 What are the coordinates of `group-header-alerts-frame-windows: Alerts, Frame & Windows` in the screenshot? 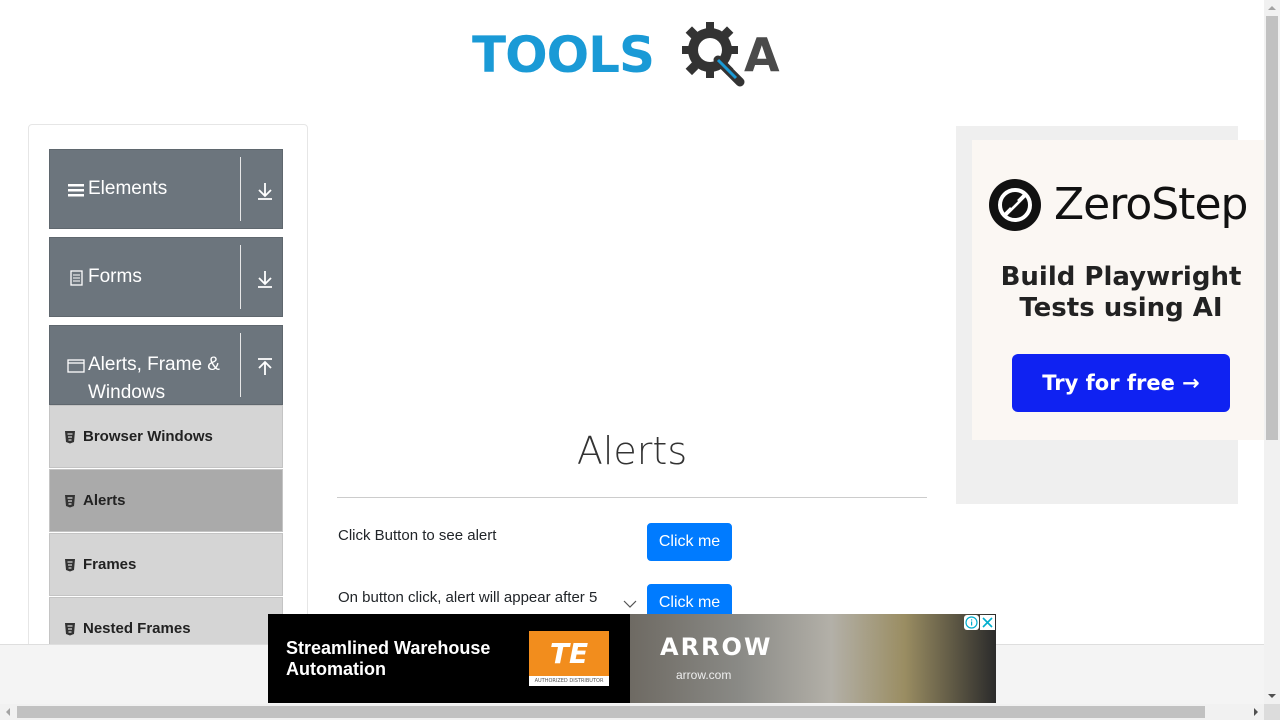 It's located at (166, 365).